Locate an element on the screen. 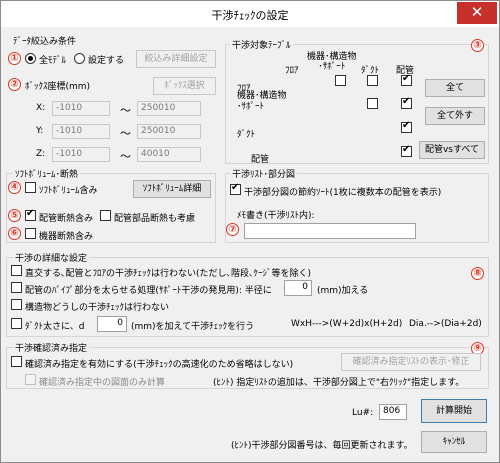  marker-1: ① is located at coordinates (14, 58).